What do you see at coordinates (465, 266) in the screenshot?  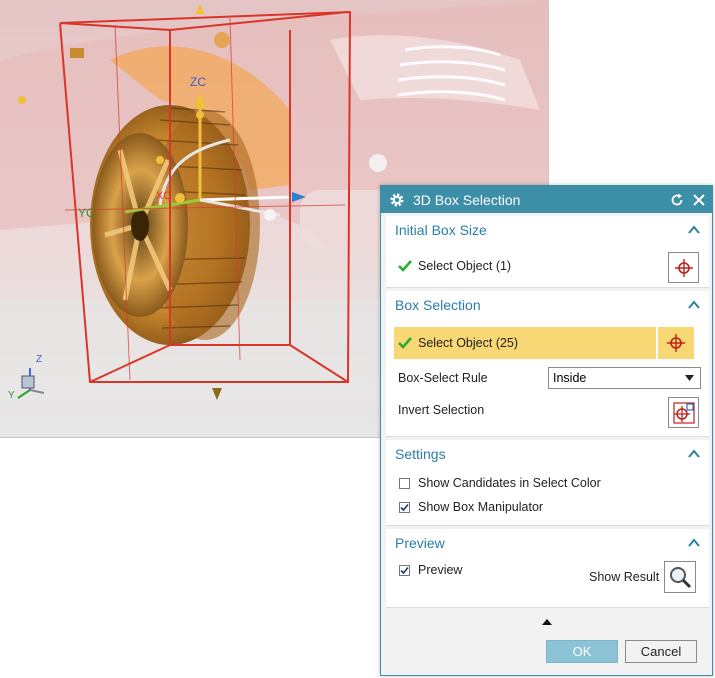 I see `initial-select-object-label: Select Object (1)` at bounding box center [465, 266].